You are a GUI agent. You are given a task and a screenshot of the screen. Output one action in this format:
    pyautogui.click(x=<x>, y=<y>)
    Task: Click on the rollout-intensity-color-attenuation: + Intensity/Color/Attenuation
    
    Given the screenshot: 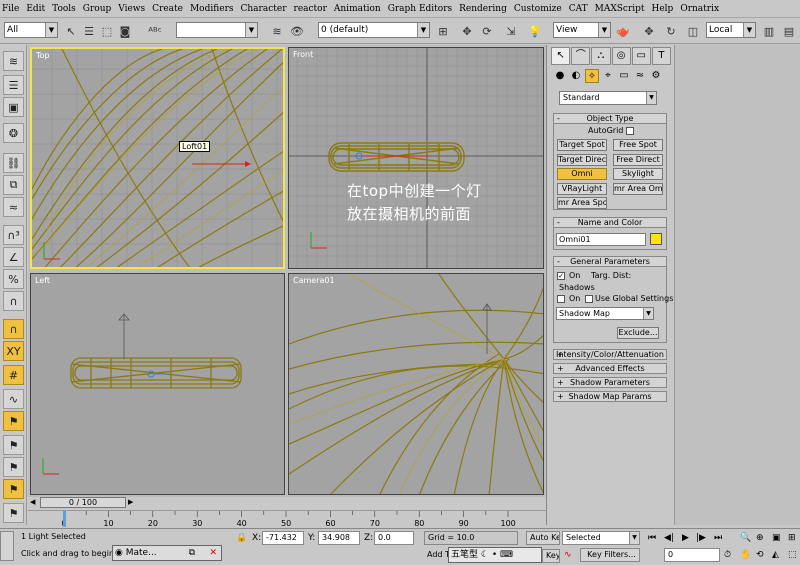 What is the action you would take?
    pyautogui.click(x=610, y=354)
    